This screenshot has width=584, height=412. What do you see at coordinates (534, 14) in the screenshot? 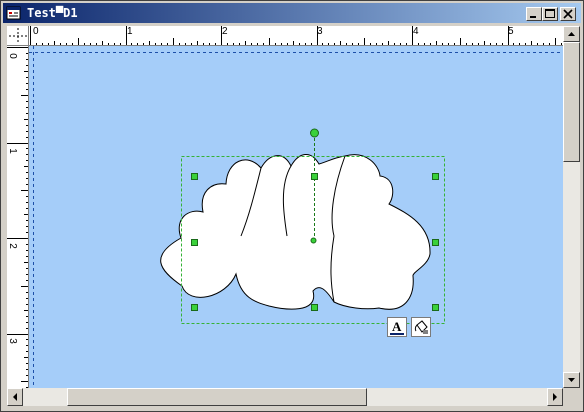
I see `minimize-button` at bounding box center [534, 14].